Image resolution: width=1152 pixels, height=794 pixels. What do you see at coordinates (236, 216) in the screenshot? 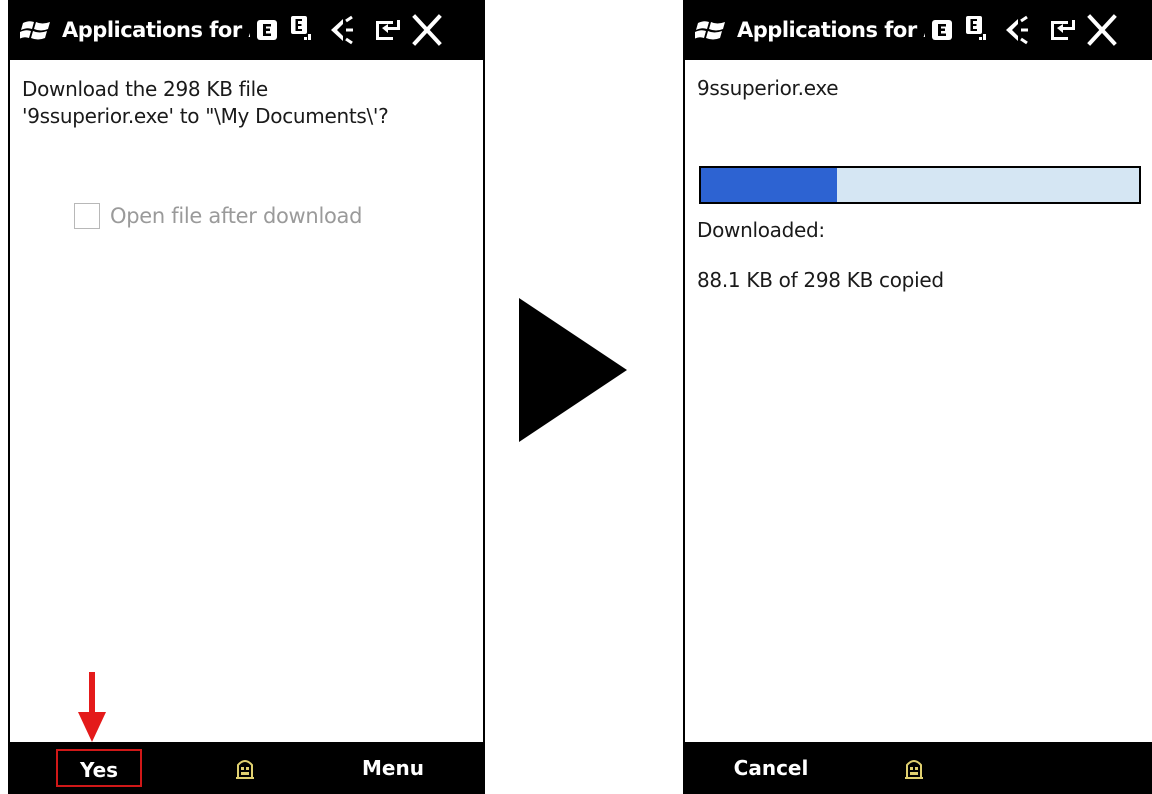
I see `open-after-download-label: Open file after download` at bounding box center [236, 216].